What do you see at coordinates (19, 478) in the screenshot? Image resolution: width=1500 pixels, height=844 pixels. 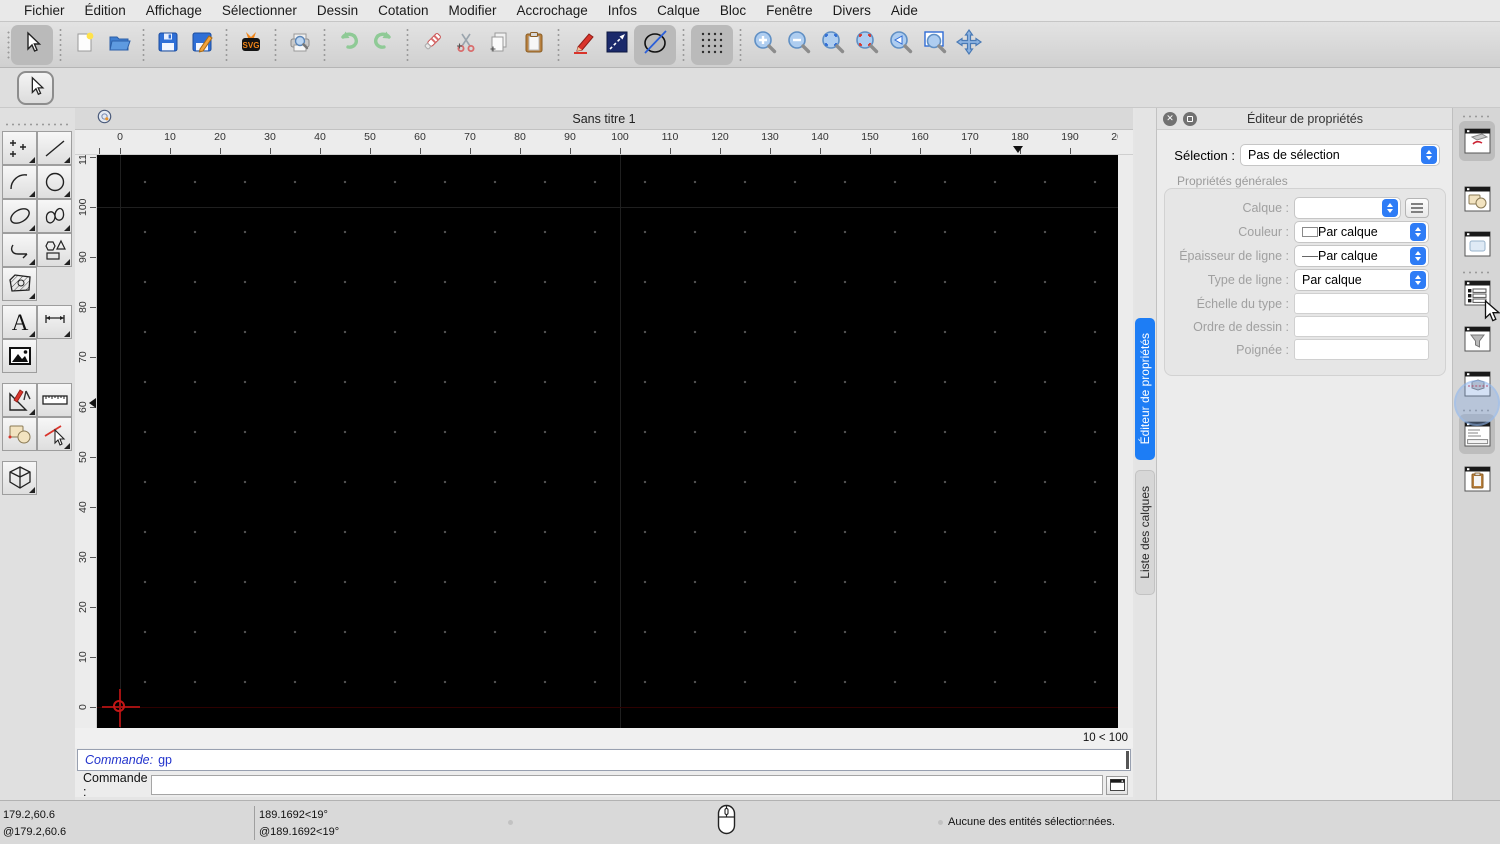 I see `solid-3d-tool-button` at bounding box center [19, 478].